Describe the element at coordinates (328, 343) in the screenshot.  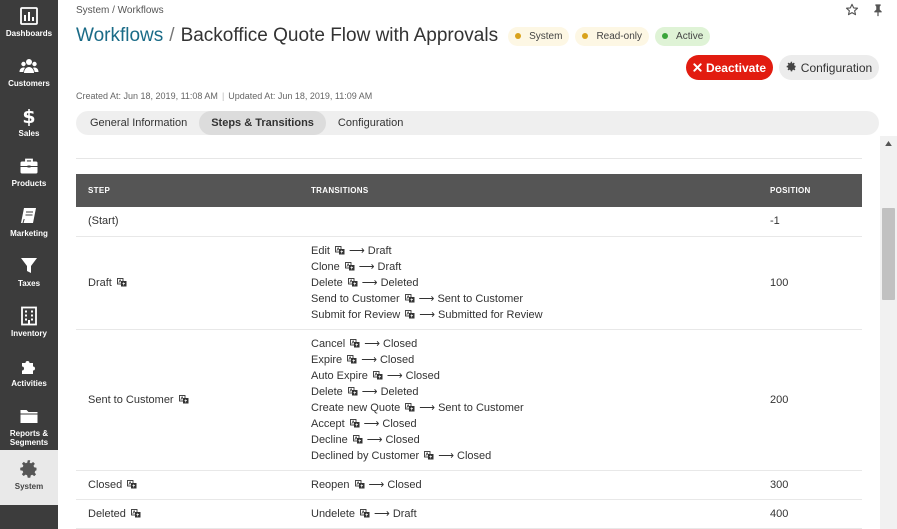
I see `transition-name: Cancel` at that location.